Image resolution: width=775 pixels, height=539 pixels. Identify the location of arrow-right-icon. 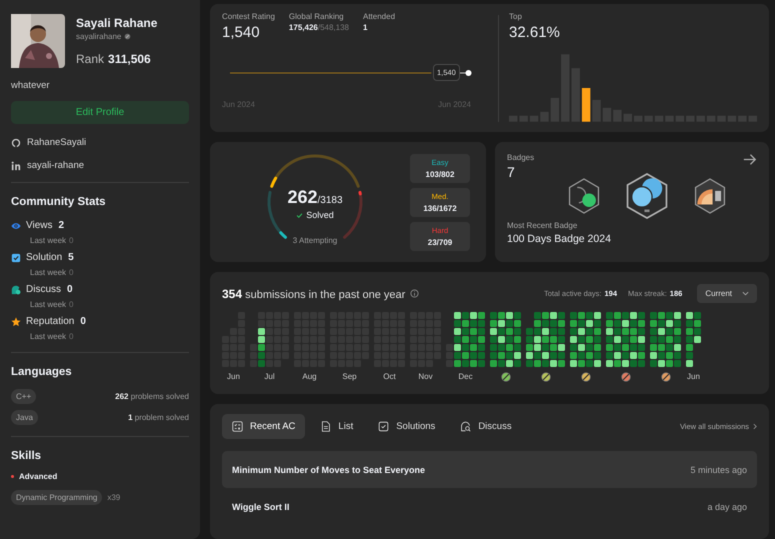
(750, 159).